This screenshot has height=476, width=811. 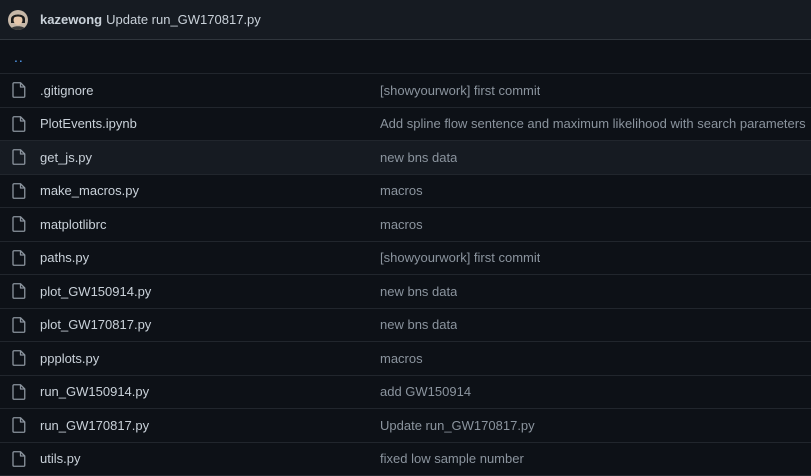 I want to click on file-name-link: matplotlibrc, so click(x=210, y=224).